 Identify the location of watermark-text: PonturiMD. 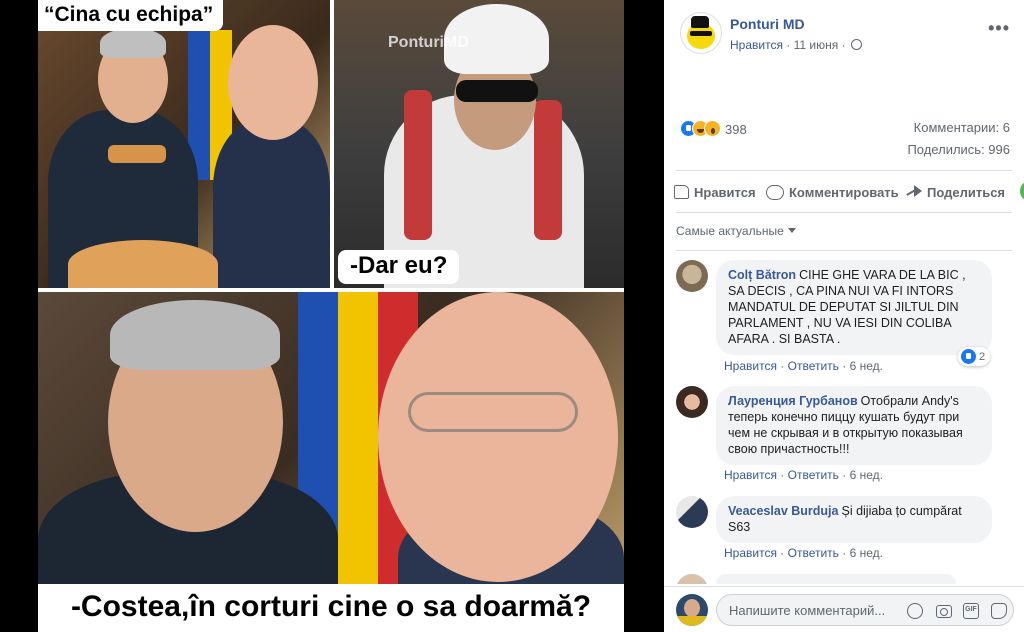
(428, 42).